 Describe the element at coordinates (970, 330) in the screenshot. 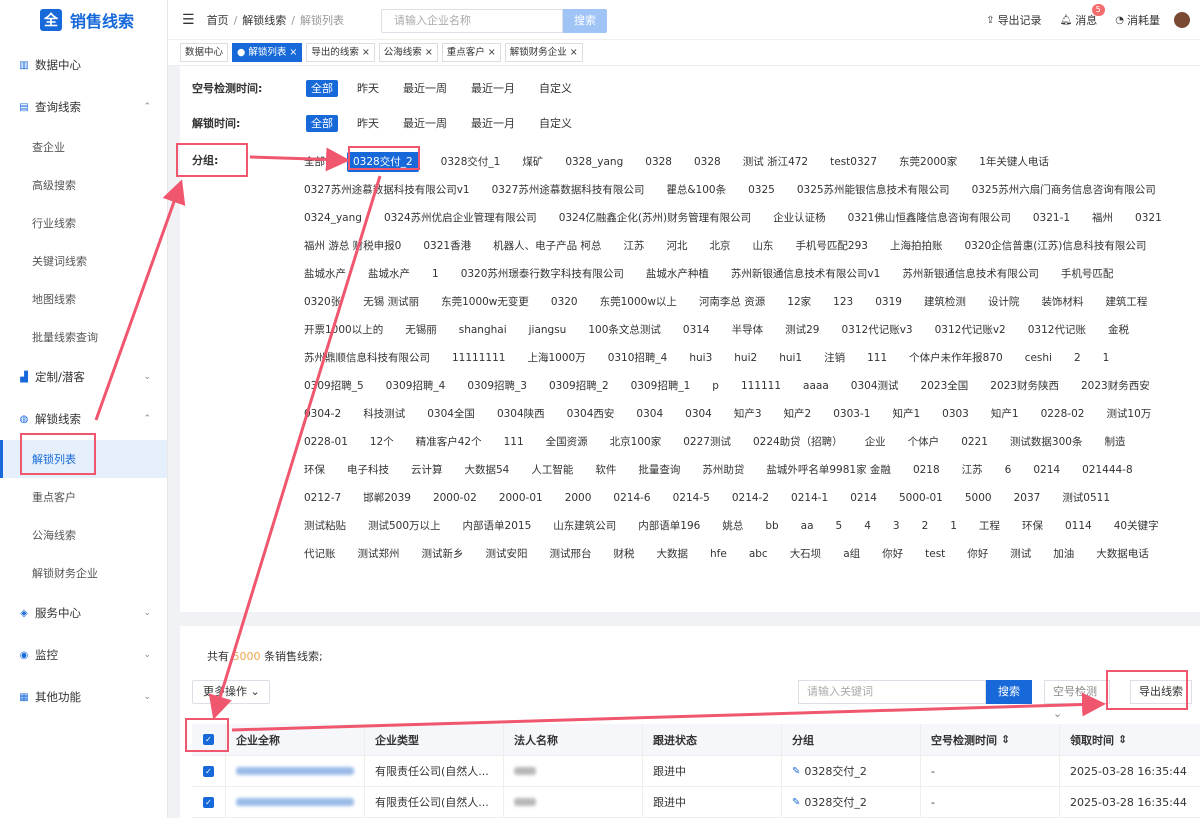

I see `group-tag: 0312代记账v2` at that location.